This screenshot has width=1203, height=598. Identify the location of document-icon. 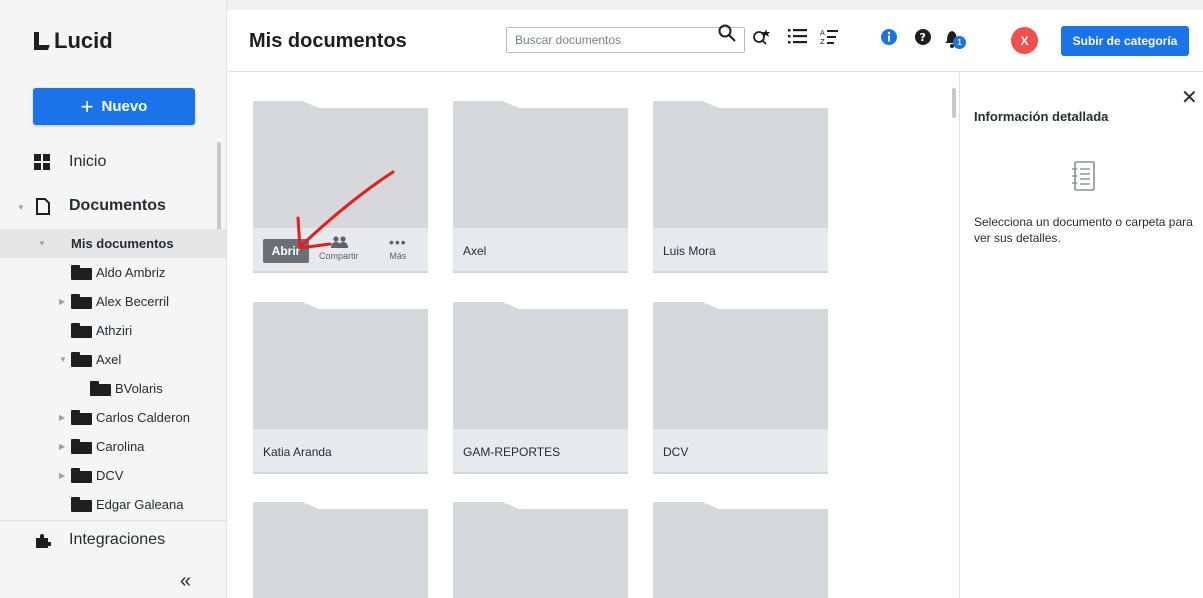
(43, 206).